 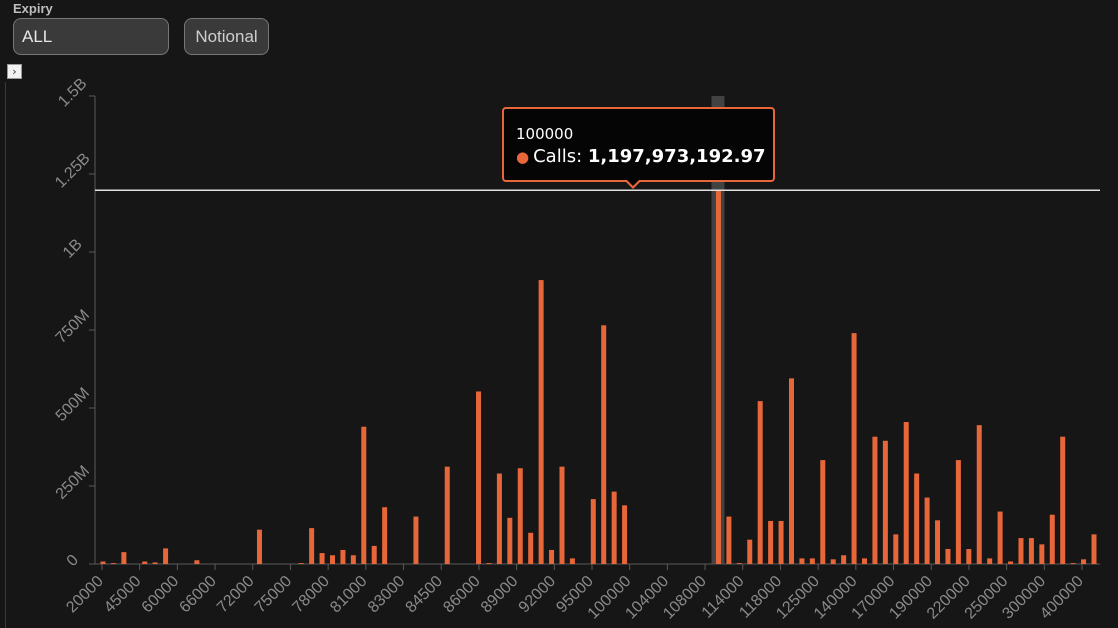 What do you see at coordinates (73, 561) in the screenshot?
I see `y-tick-label: 0` at bounding box center [73, 561].